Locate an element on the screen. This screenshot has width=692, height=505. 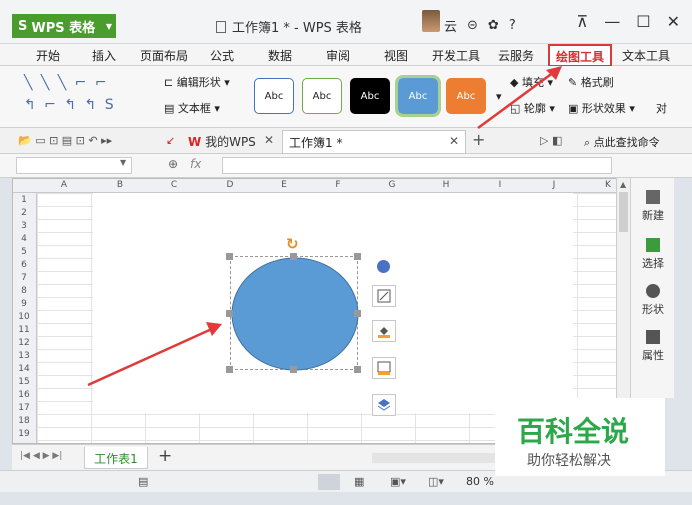
page-layout-view-icon: ▣▾ is located at coordinates (398, 481).